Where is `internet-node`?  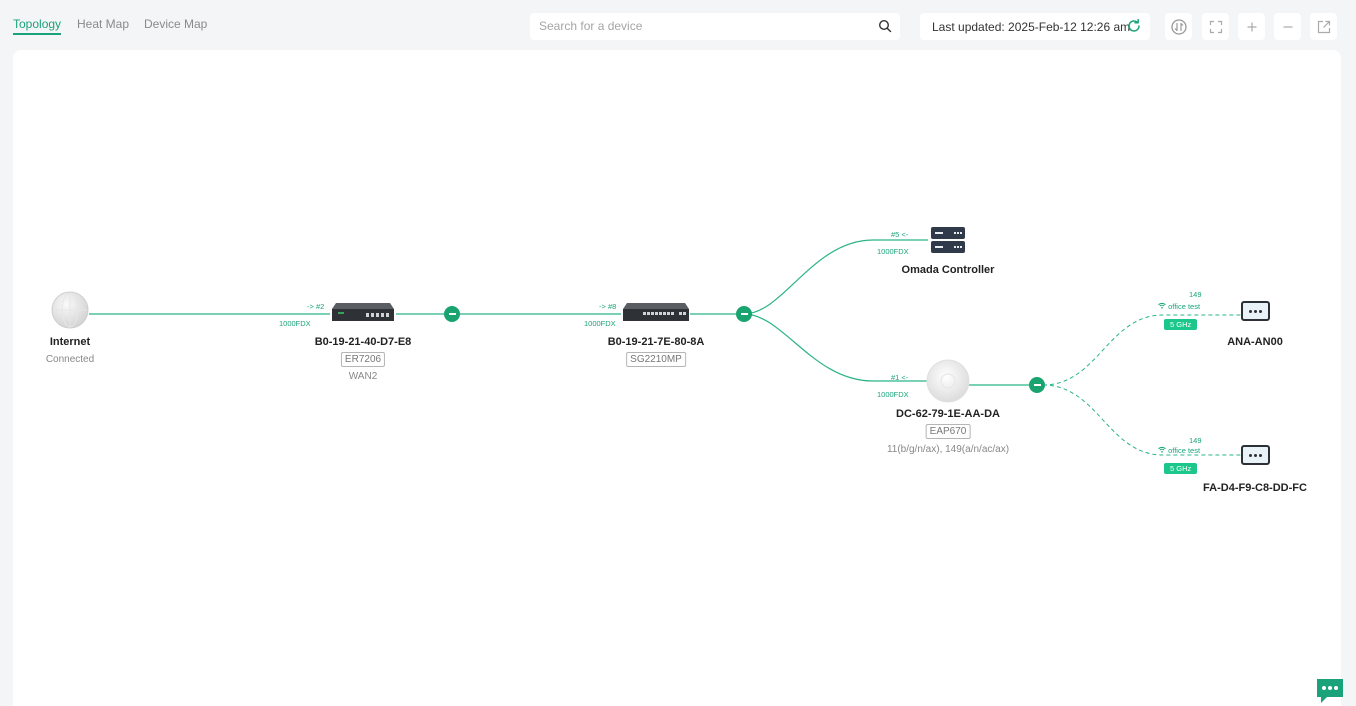
internet-node is located at coordinates (70, 312).